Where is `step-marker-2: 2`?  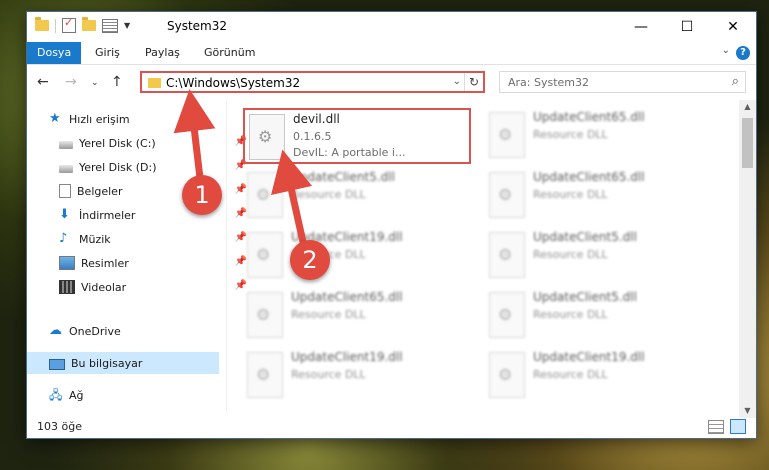 step-marker-2: 2 is located at coordinates (310, 260).